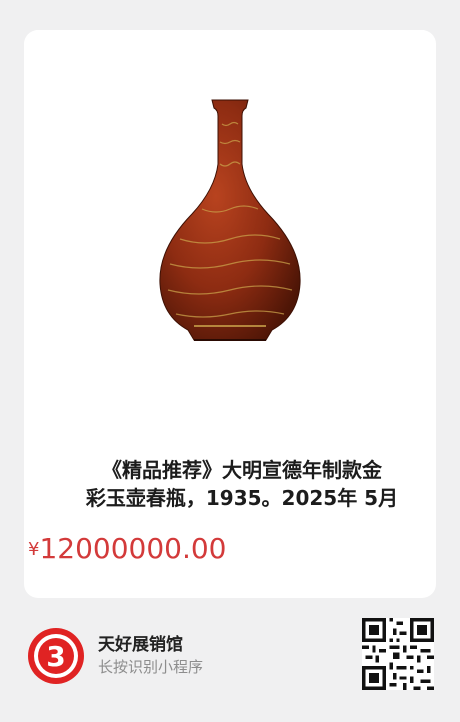 The width and height of the screenshot is (460, 722). I want to click on product-price: ¥12000000.00, so click(127, 548).